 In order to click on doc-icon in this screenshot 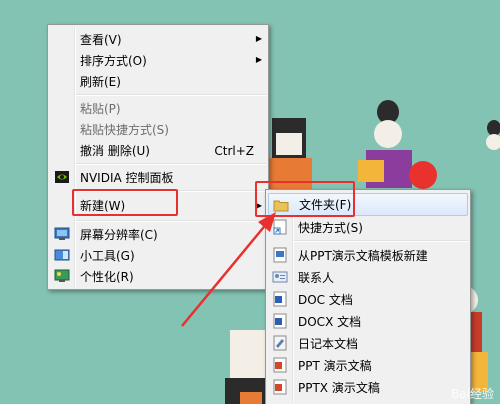, I will do `click(280, 299)`.